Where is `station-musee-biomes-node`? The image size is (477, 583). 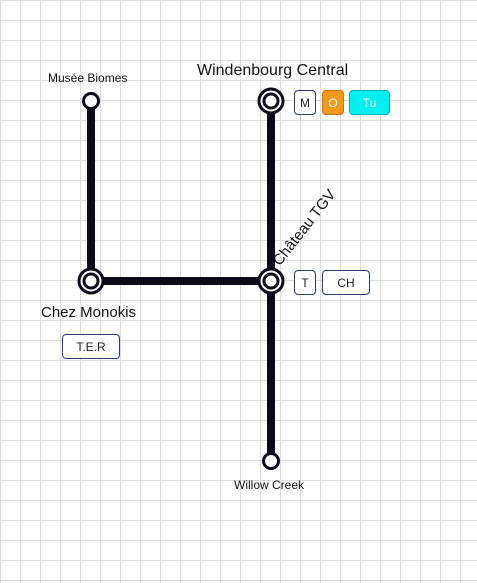
station-musee-biomes-node is located at coordinates (91, 101).